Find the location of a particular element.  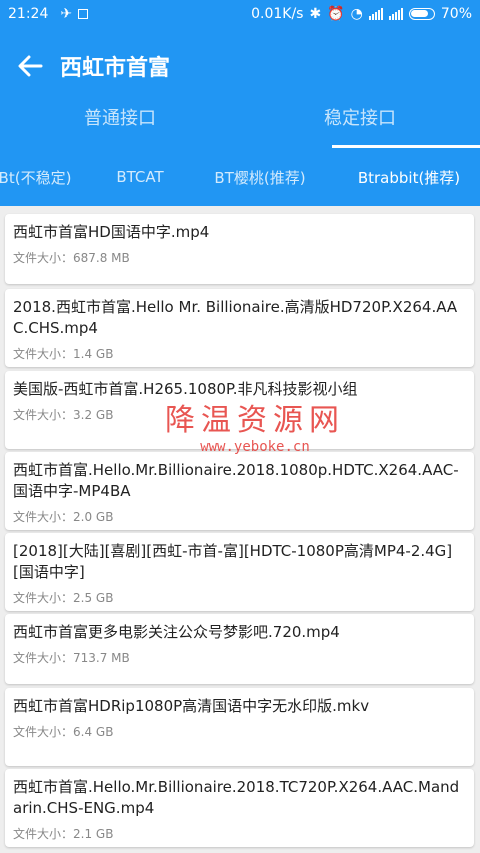

file-size: 文件大小：2.1 GB is located at coordinates (63, 834).